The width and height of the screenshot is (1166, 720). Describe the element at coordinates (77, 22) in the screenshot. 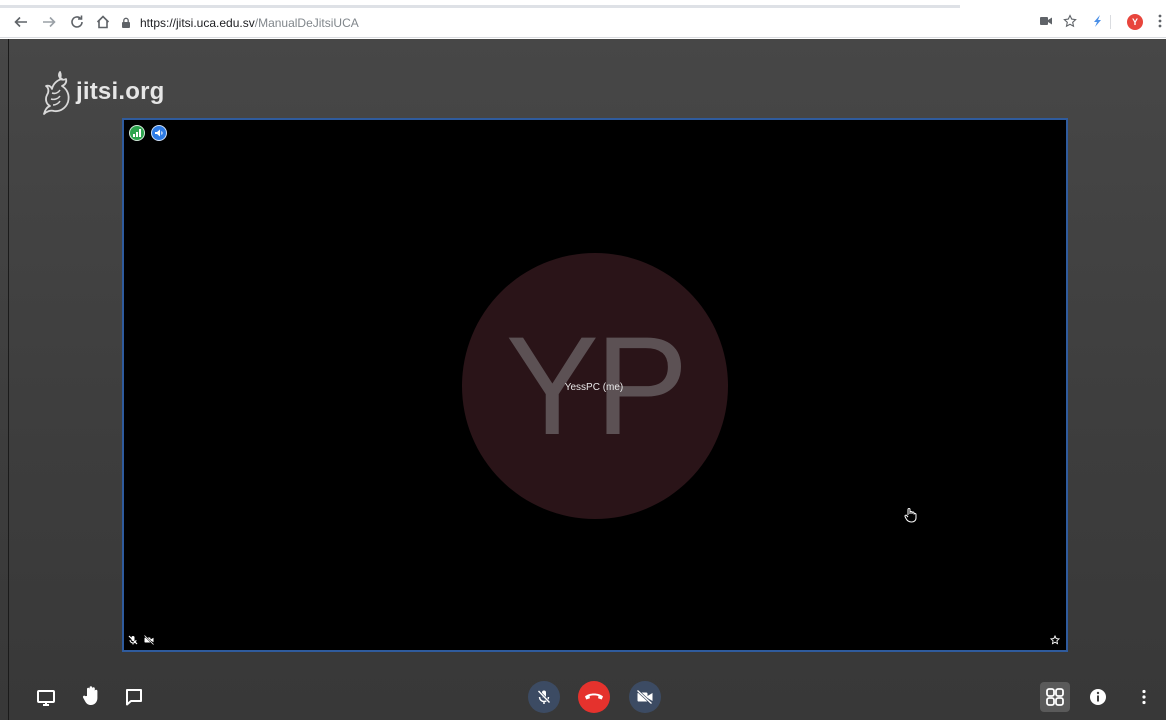

I see `reload-icon` at that location.